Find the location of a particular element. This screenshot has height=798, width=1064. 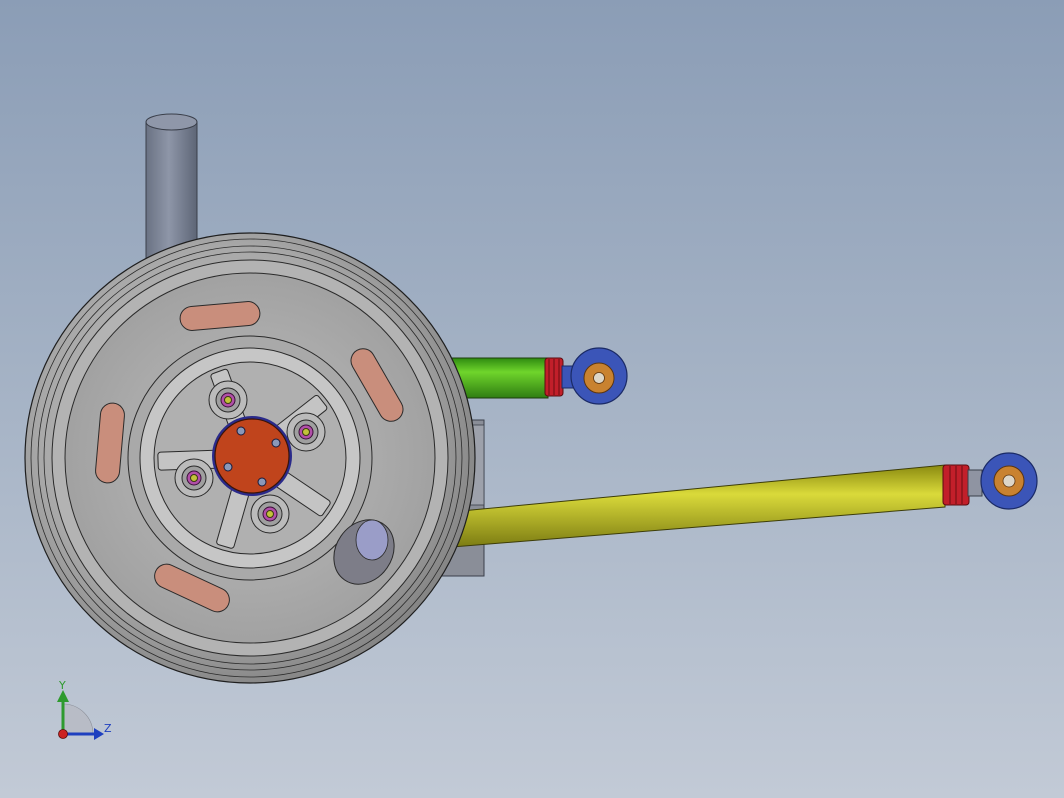

upper-control-arm is located at coordinates (533, 376).